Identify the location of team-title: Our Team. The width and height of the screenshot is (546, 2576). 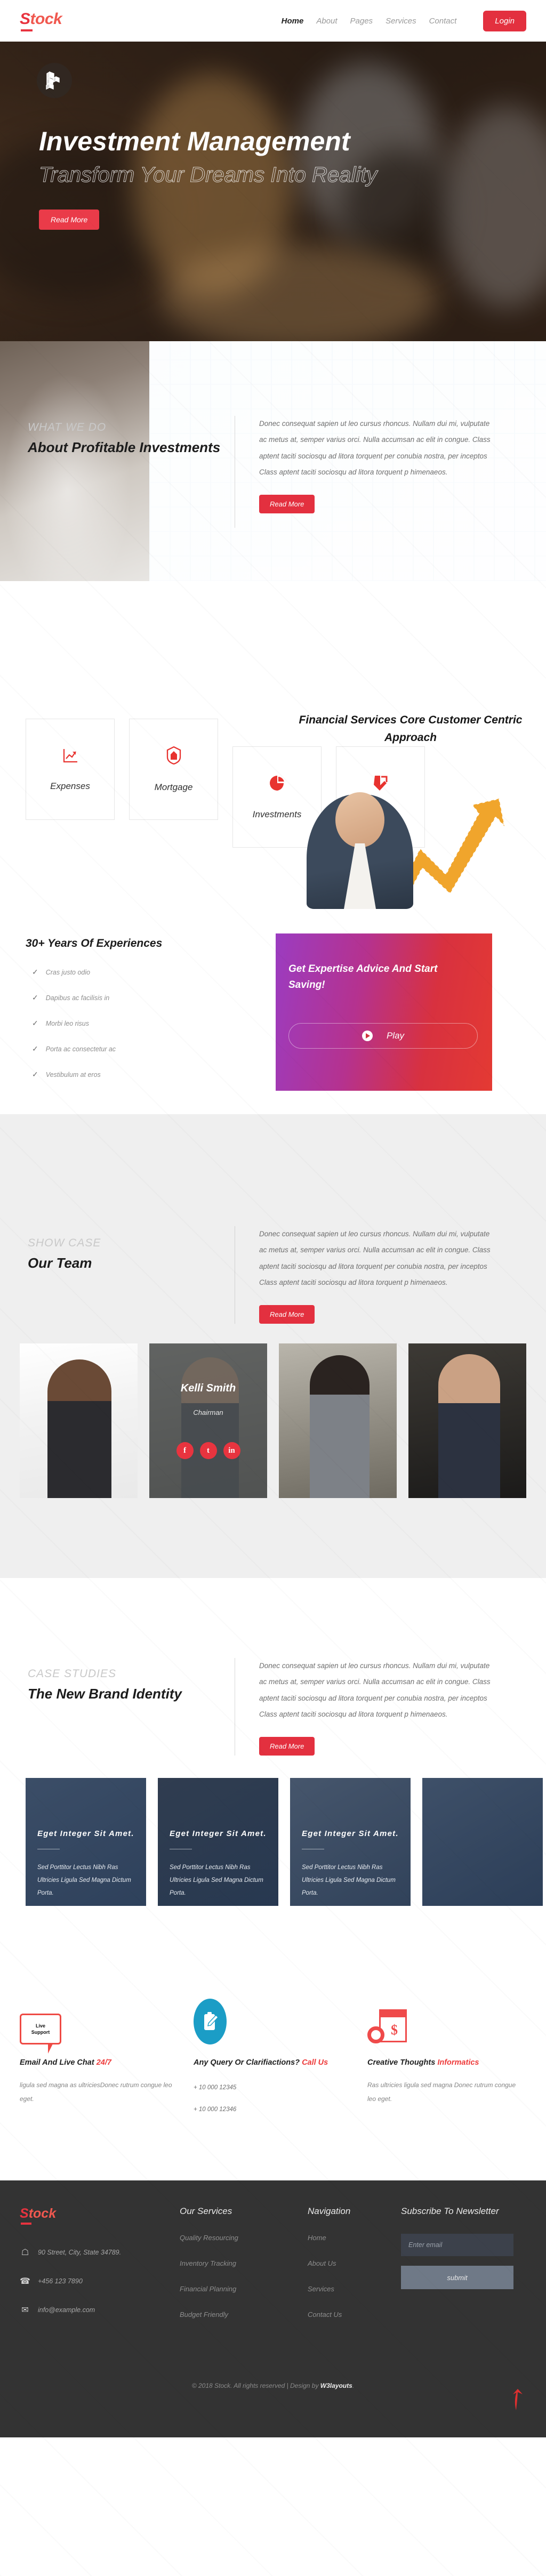
(60, 1263).